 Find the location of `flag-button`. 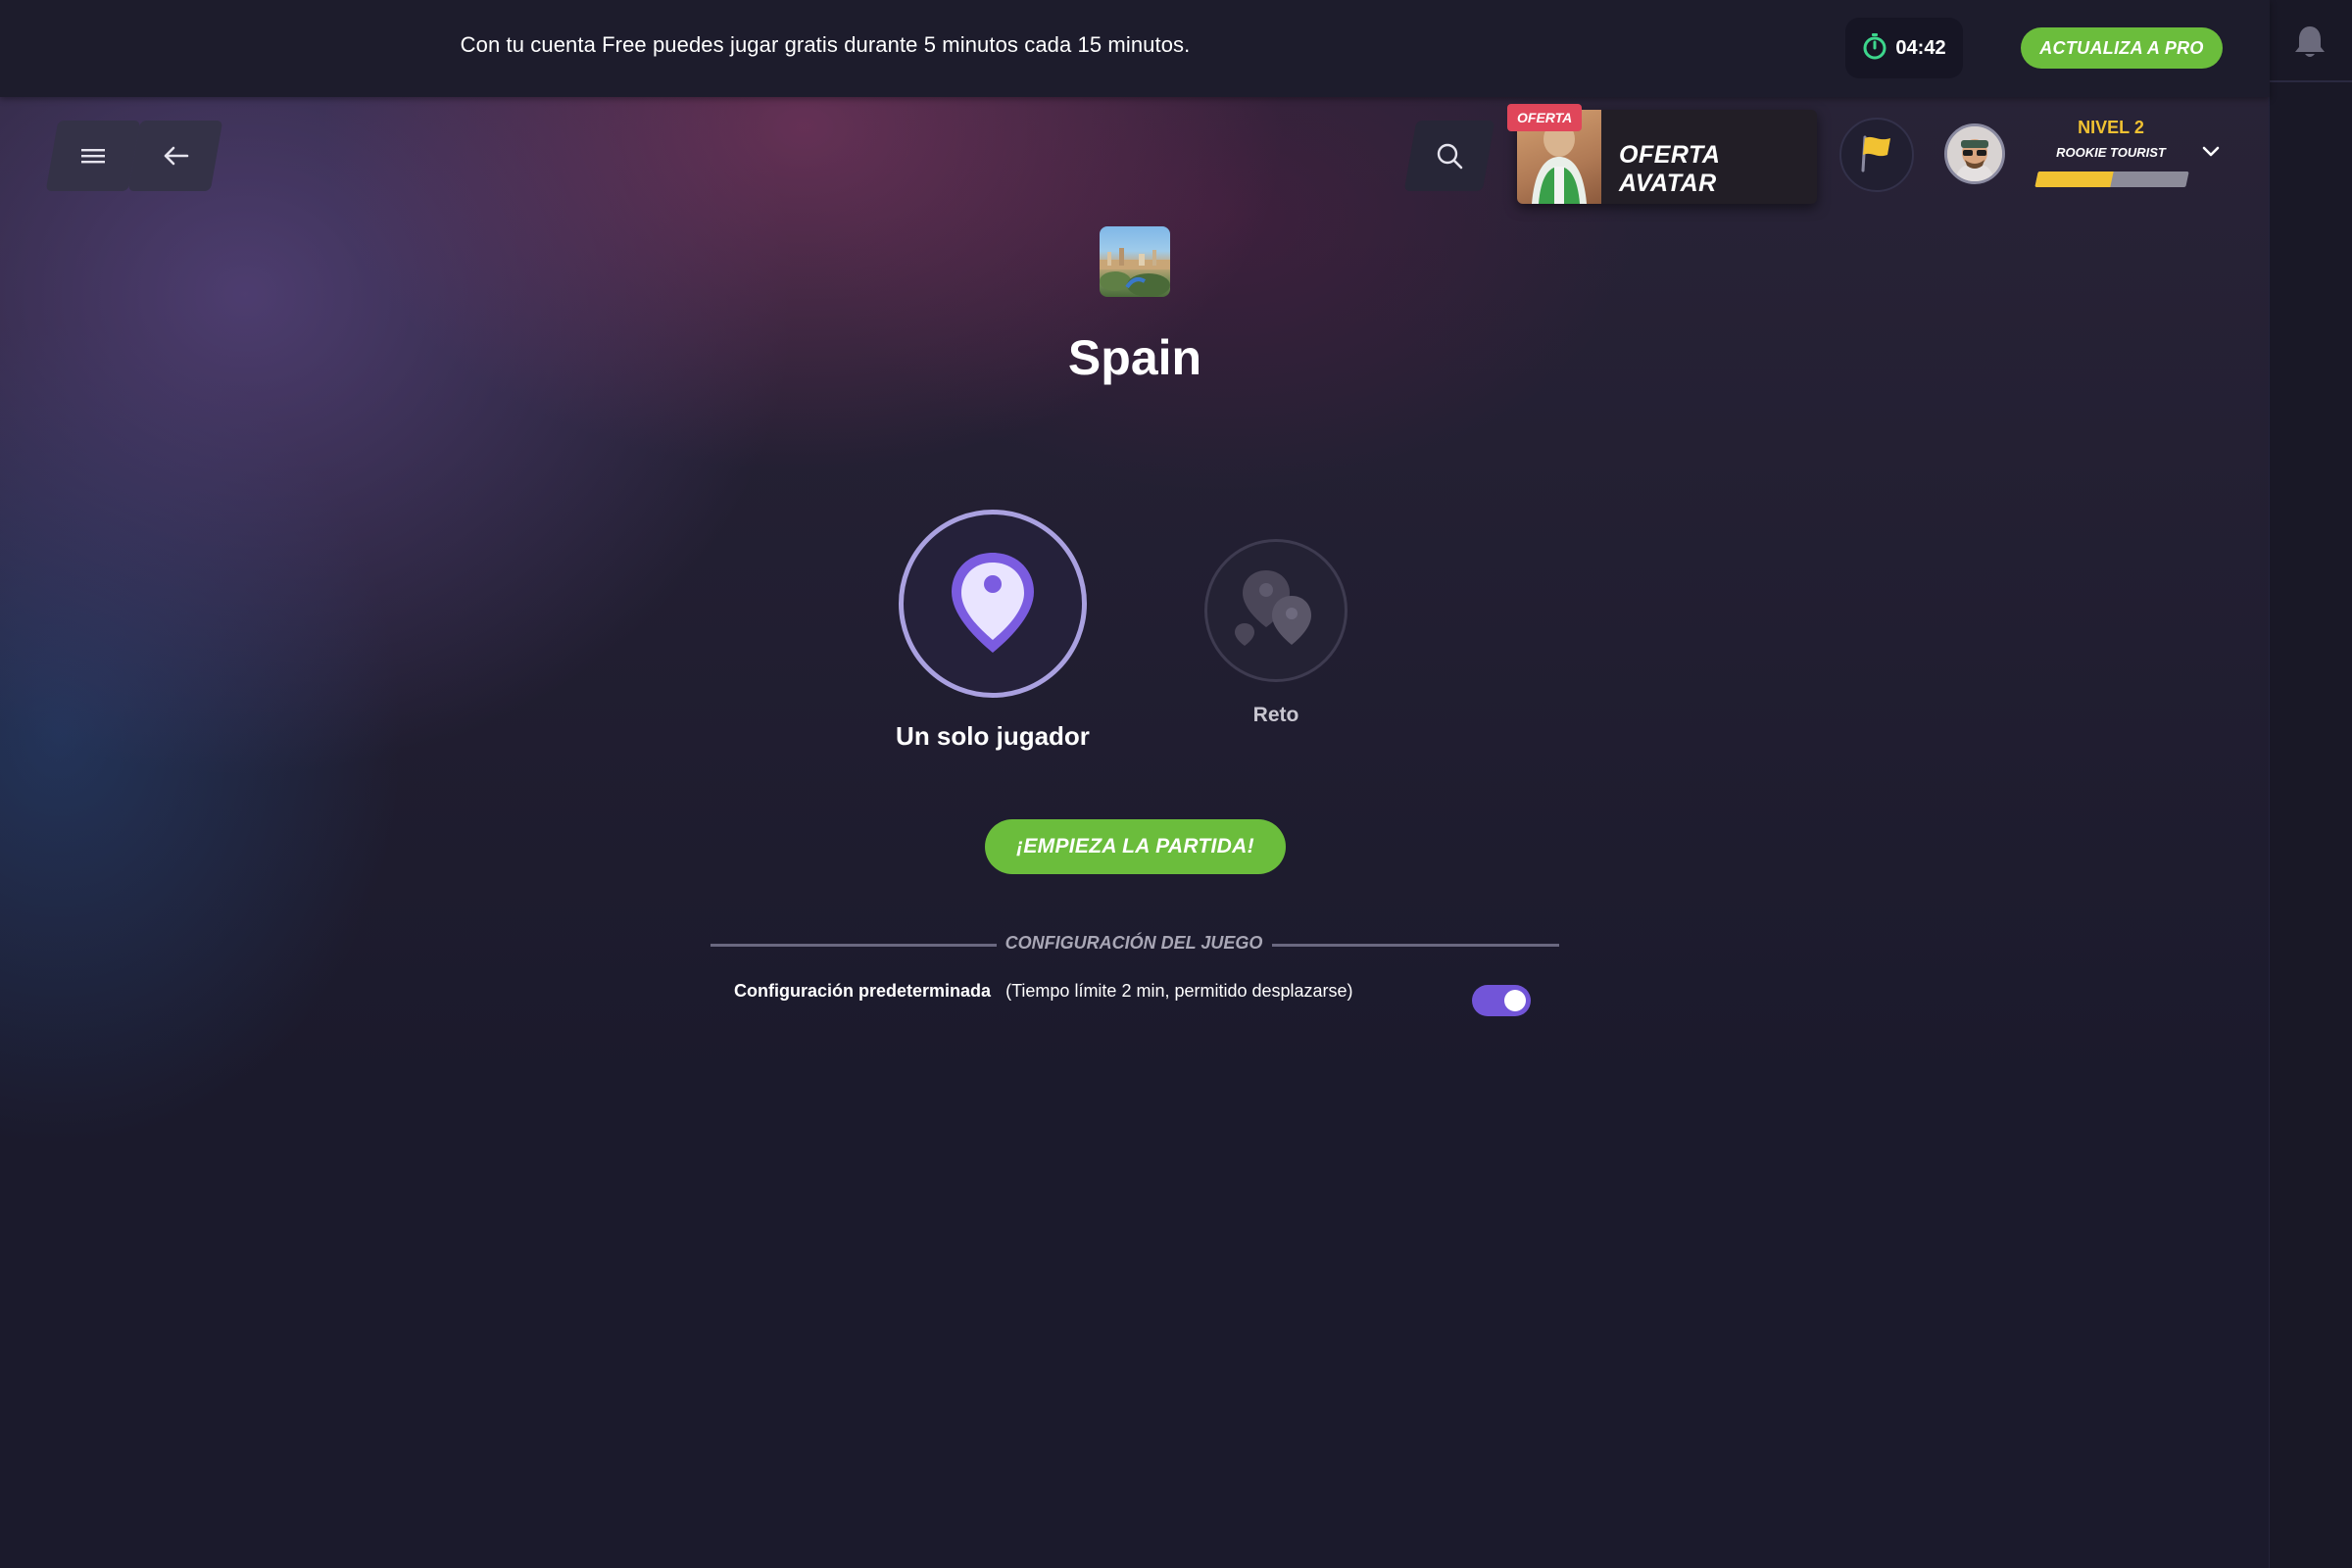

flag-button is located at coordinates (1876, 155).